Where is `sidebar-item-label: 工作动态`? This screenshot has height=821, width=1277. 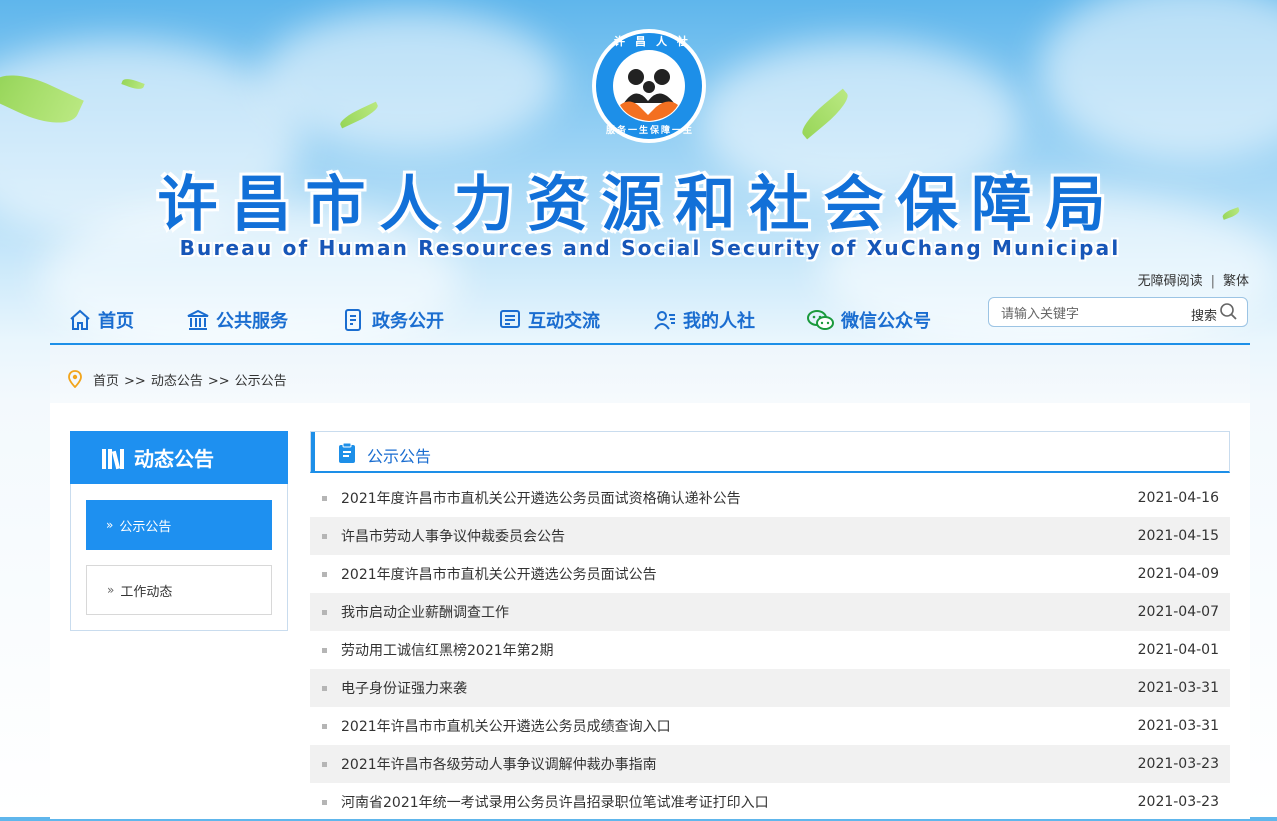
sidebar-item-label: 工作动态 is located at coordinates (146, 592).